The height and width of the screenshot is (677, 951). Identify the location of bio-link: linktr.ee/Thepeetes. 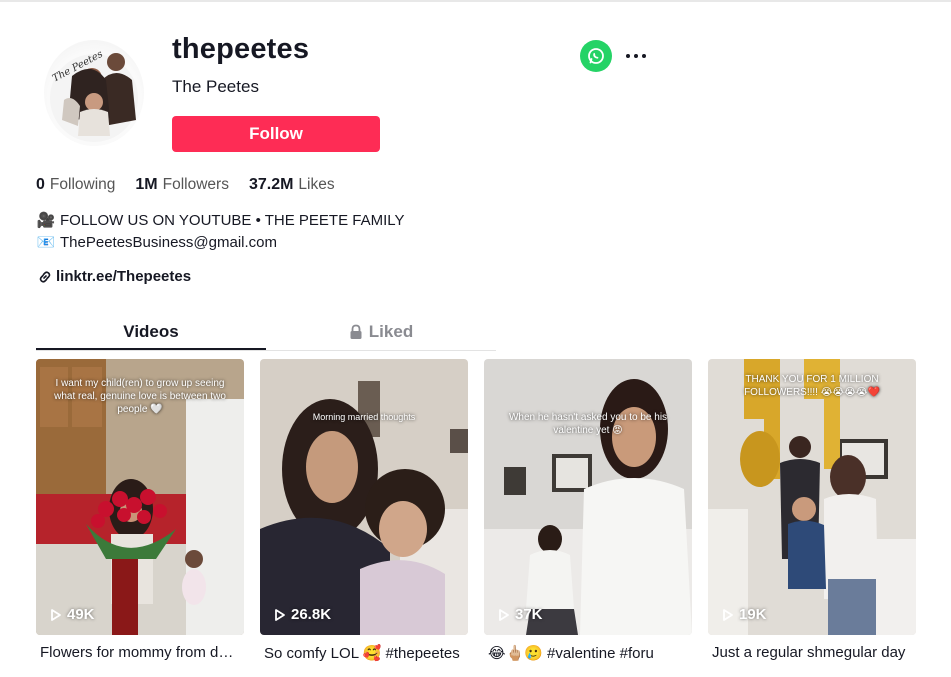
(114, 276).